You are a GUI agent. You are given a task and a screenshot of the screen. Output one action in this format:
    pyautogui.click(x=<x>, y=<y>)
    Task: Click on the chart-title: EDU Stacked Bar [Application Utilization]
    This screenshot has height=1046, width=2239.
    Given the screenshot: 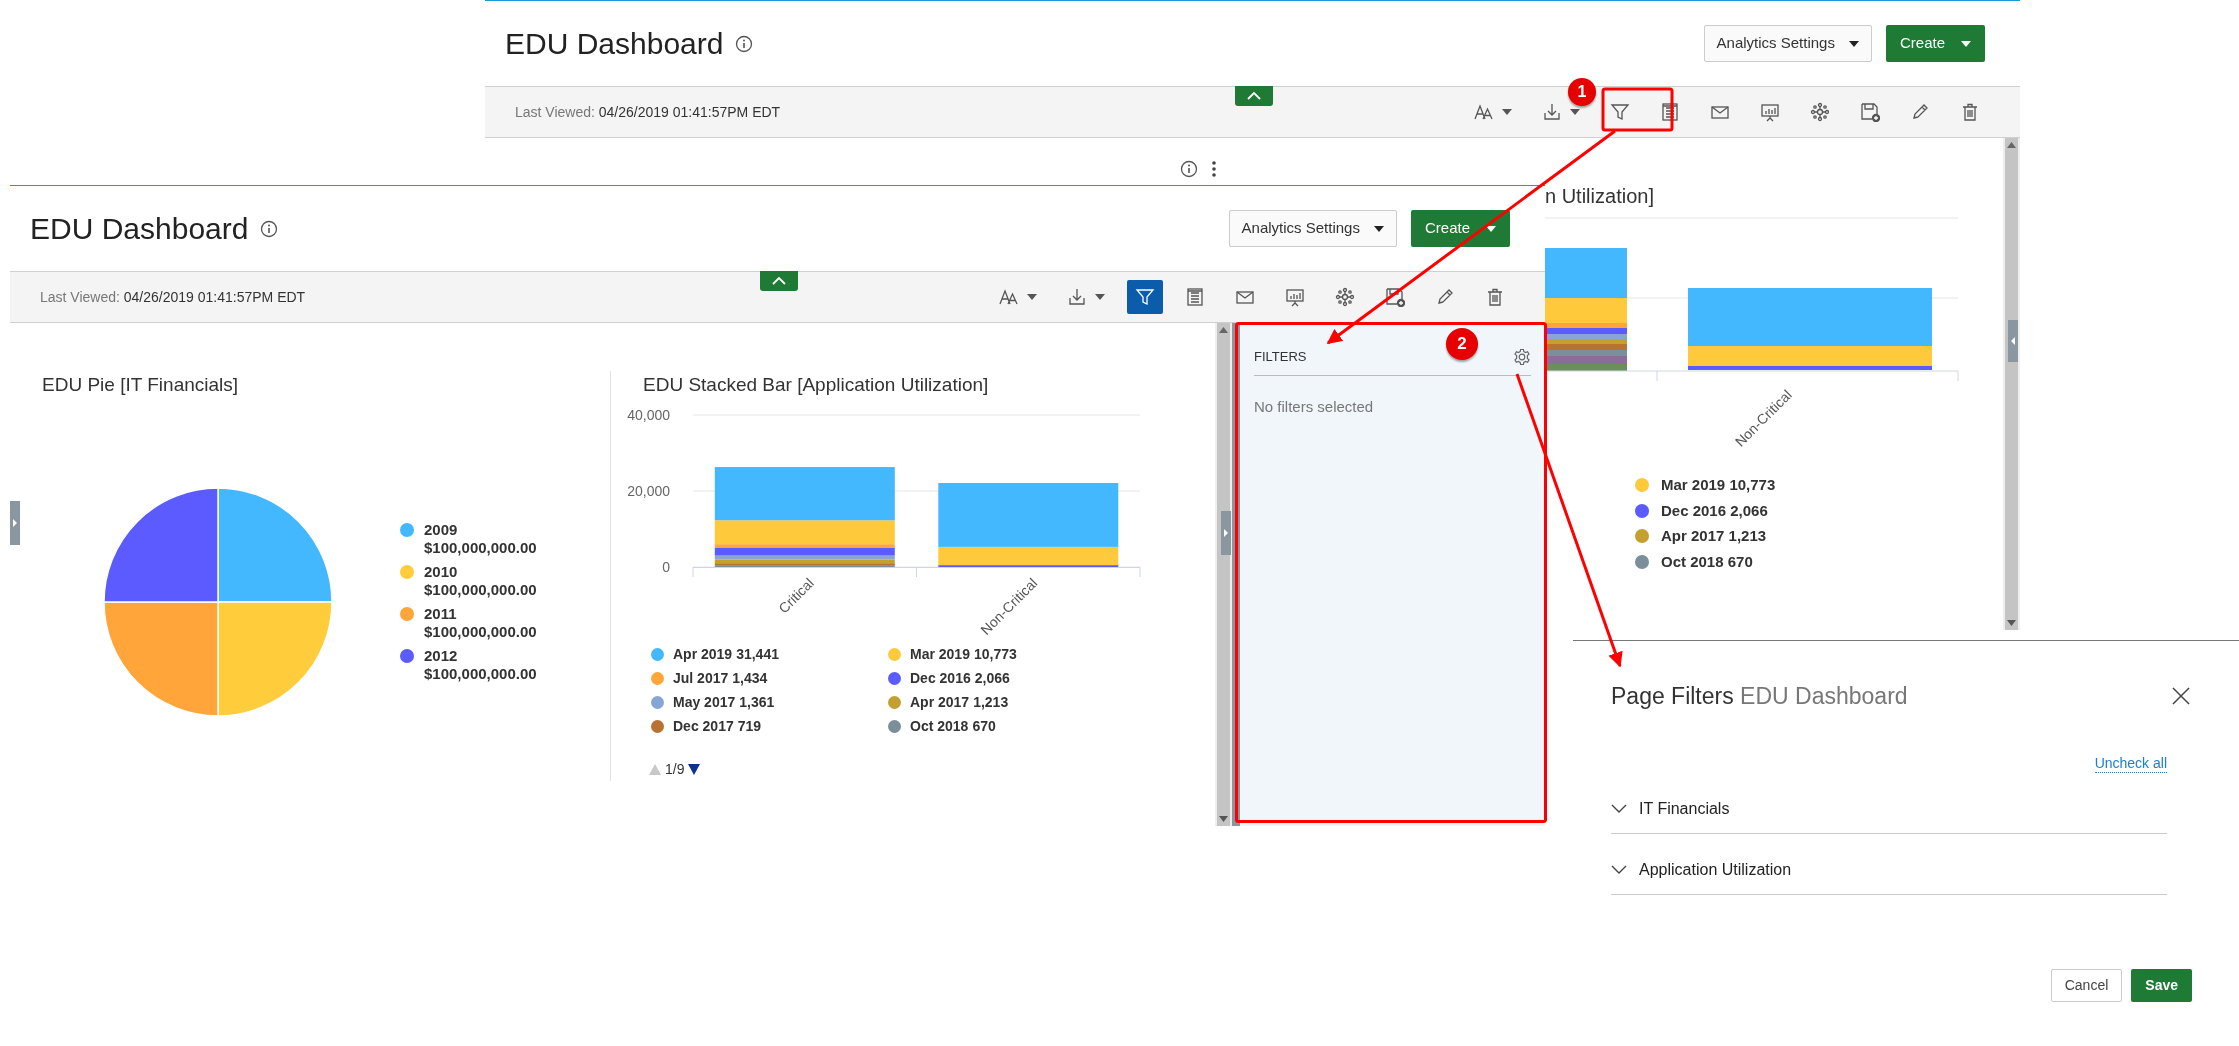 What is the action you would take?
    pyautogui.click(x=816, y=385)
    